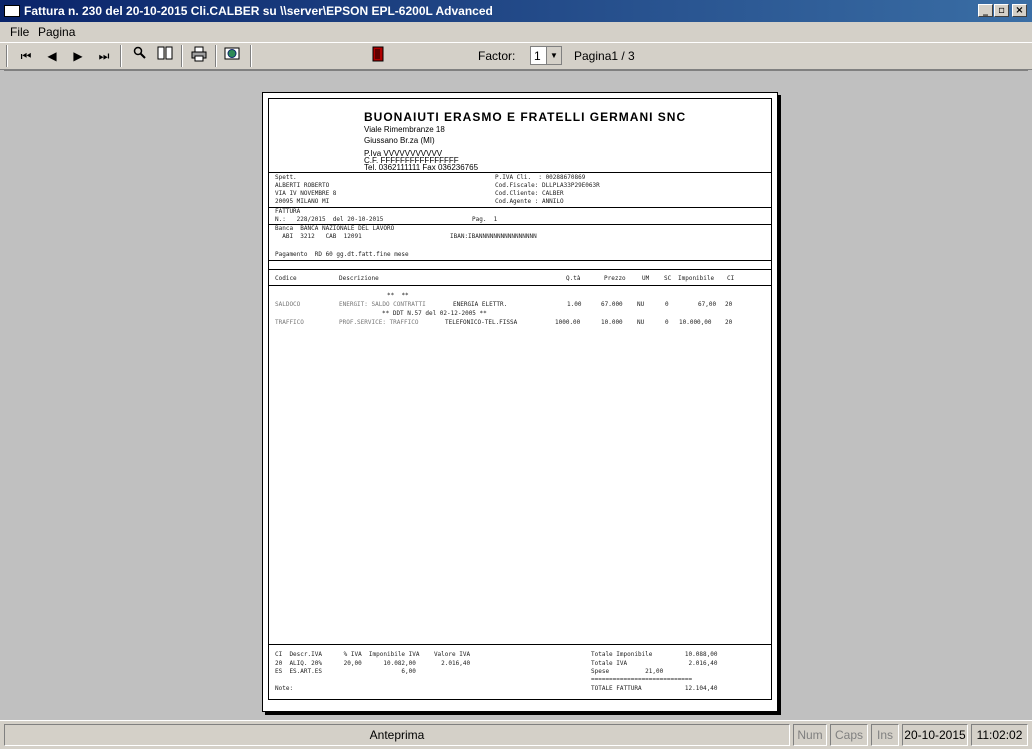 Image resolution: width=1032 pixels, height=749 pixels. What do you see at coordinates (885, 735) in the screenshot?
I see `insert-indicator: Ins` at bounding box center [885, 735].